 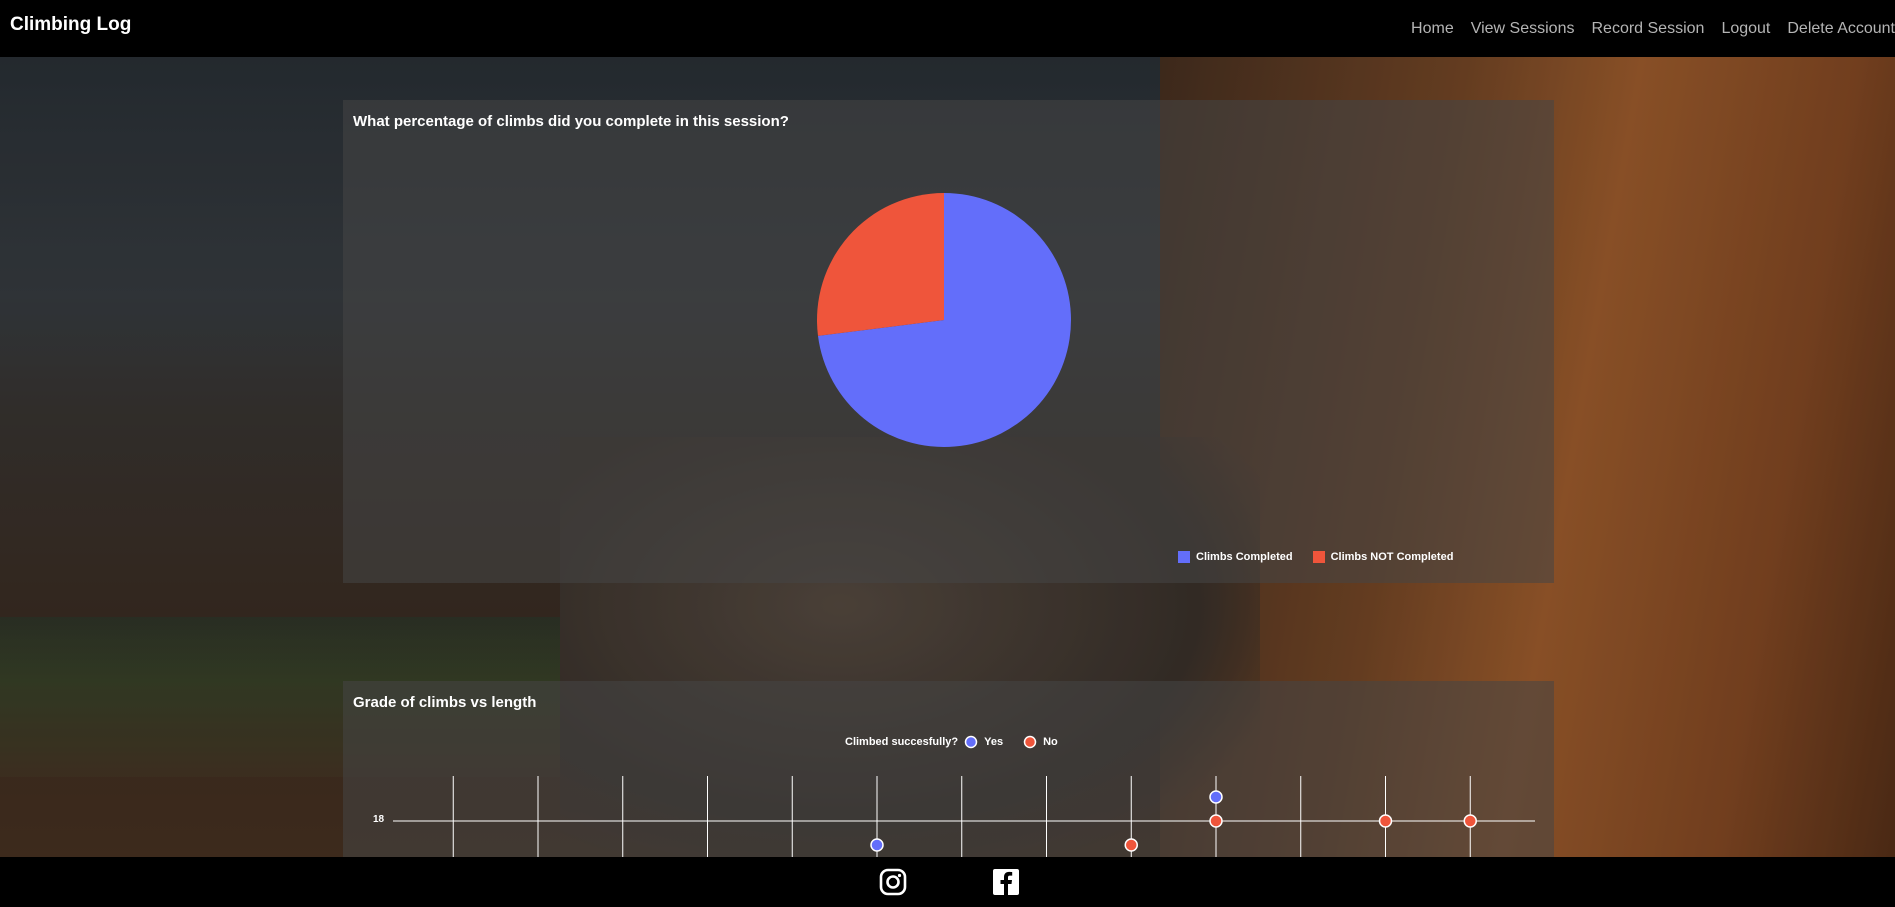 What do you see at coordinates (70, 25) in the screenshot?
I see `brand-logo: Climbing Log` at bounding box center [70, 25].